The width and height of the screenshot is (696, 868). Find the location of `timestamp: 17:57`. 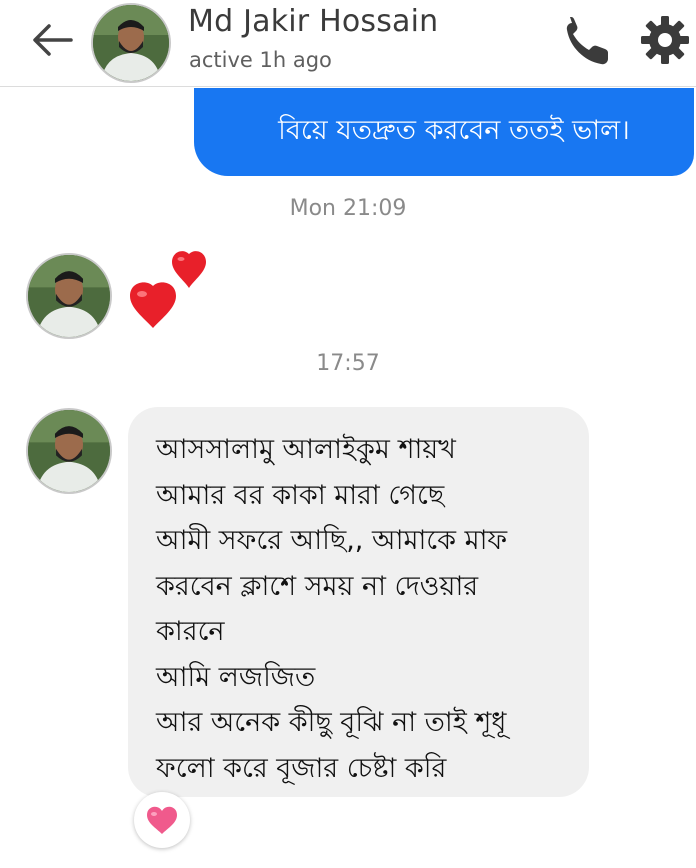

timestamp: 17:57 is located at coordinates (348, 363).